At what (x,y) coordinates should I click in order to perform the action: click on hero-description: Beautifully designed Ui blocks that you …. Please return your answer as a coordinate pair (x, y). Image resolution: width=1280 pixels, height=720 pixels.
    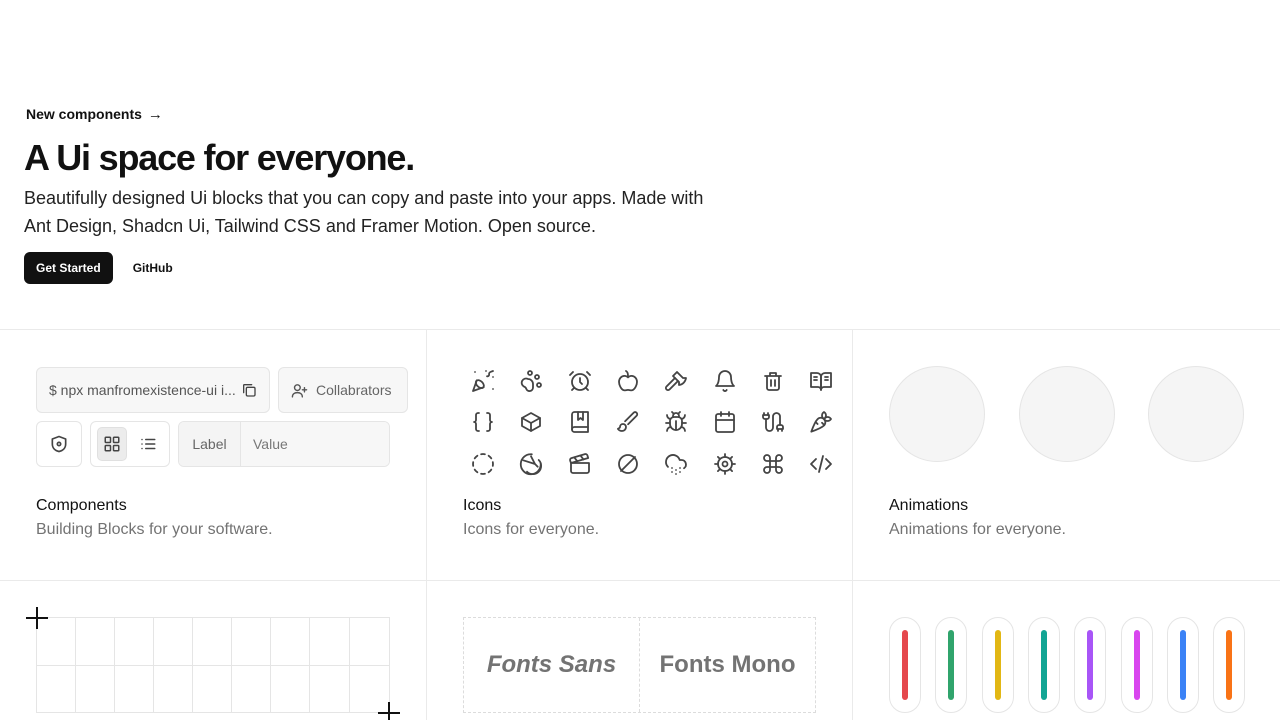
    Looking at the image, I should click on (364, 211).